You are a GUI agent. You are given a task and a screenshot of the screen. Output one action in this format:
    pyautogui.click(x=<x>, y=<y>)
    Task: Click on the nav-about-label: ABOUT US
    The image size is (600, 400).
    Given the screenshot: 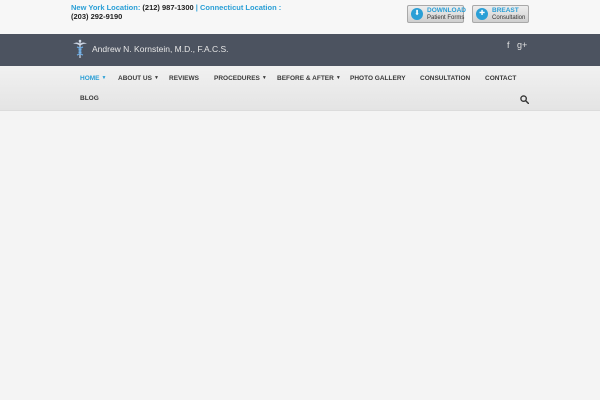 What is the action you would take?
    pyautogui.click(x=135, y=78)
    